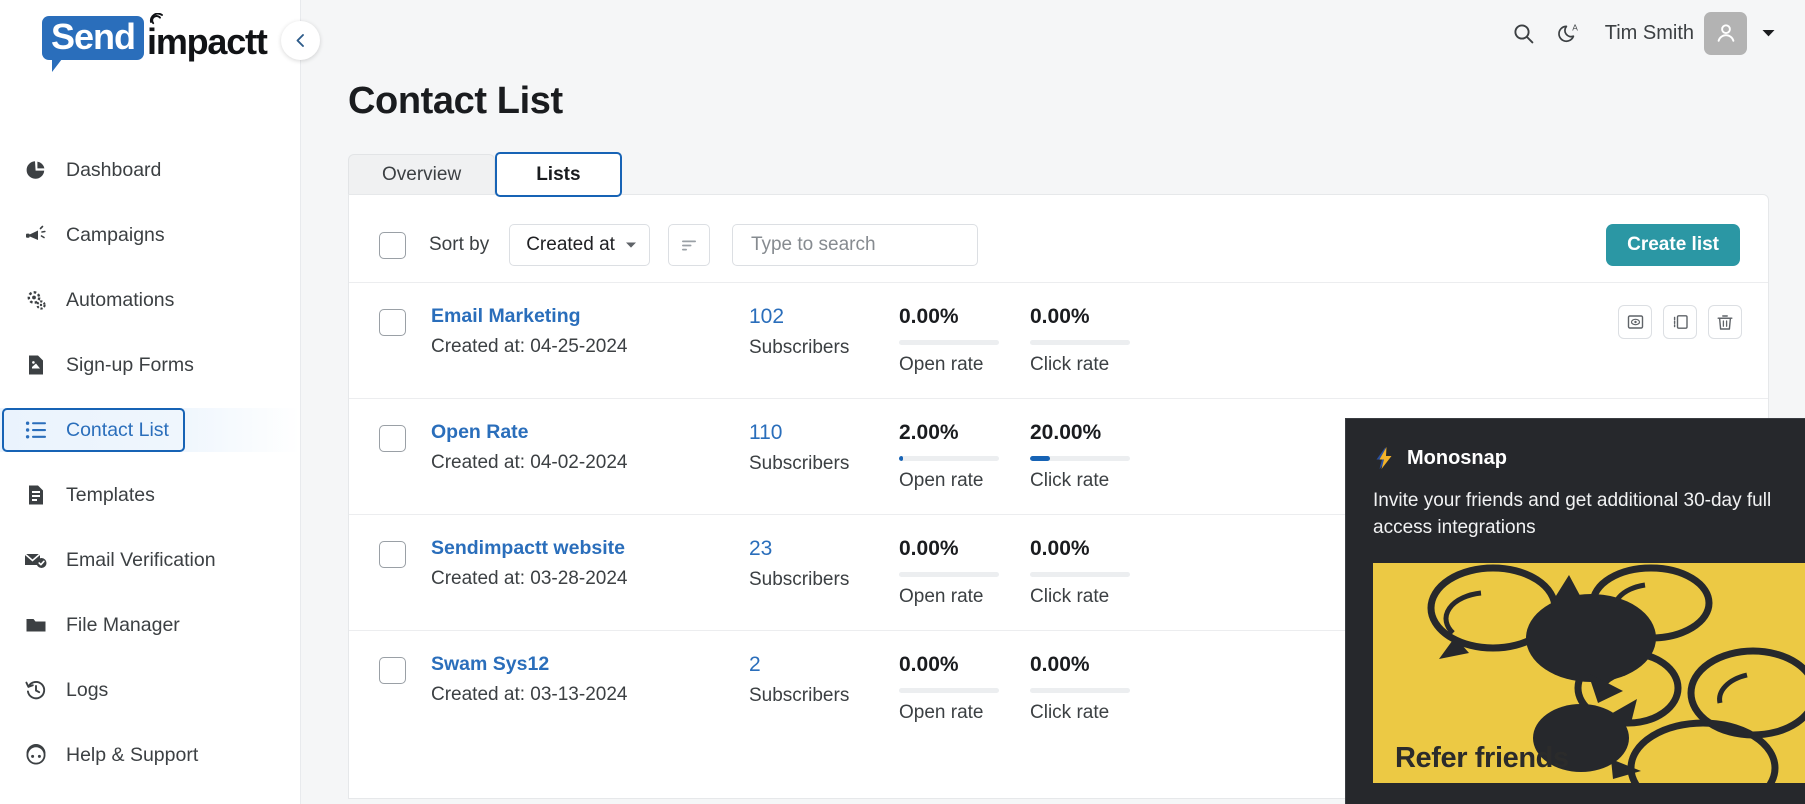 The width and height of the screenshot is (1805, 804). I want to click on caret-down-icon, so click(1768, 33).